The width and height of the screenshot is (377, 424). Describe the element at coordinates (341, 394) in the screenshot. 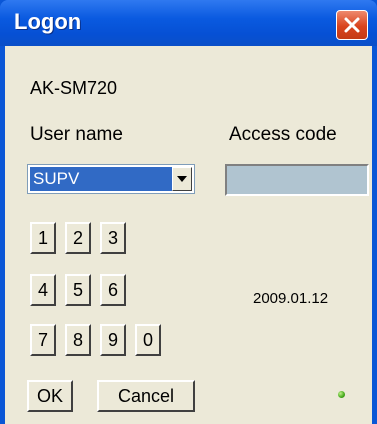

I see `status-led-icon` at that location.